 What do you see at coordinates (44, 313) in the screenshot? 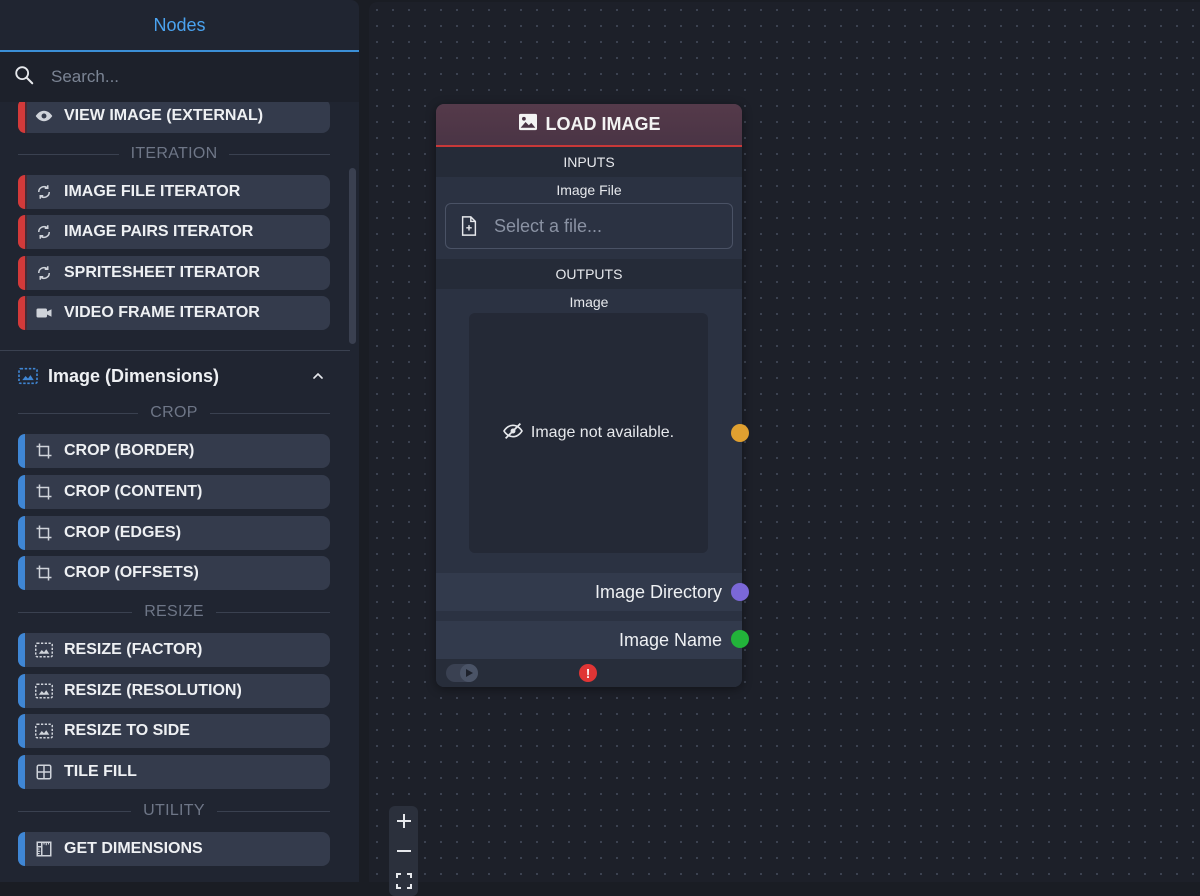
I see `video-icon` at bounding box center [44, 313].